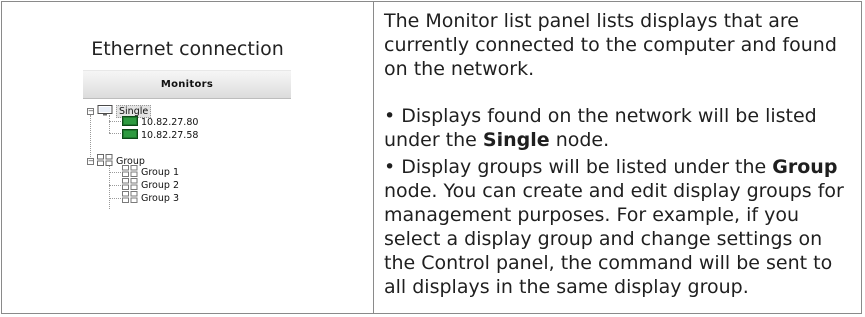  What do you see at coordinates (160, 172) in the screenshot?
I see `group-label: Group 1` at bounding box center [160, 172].